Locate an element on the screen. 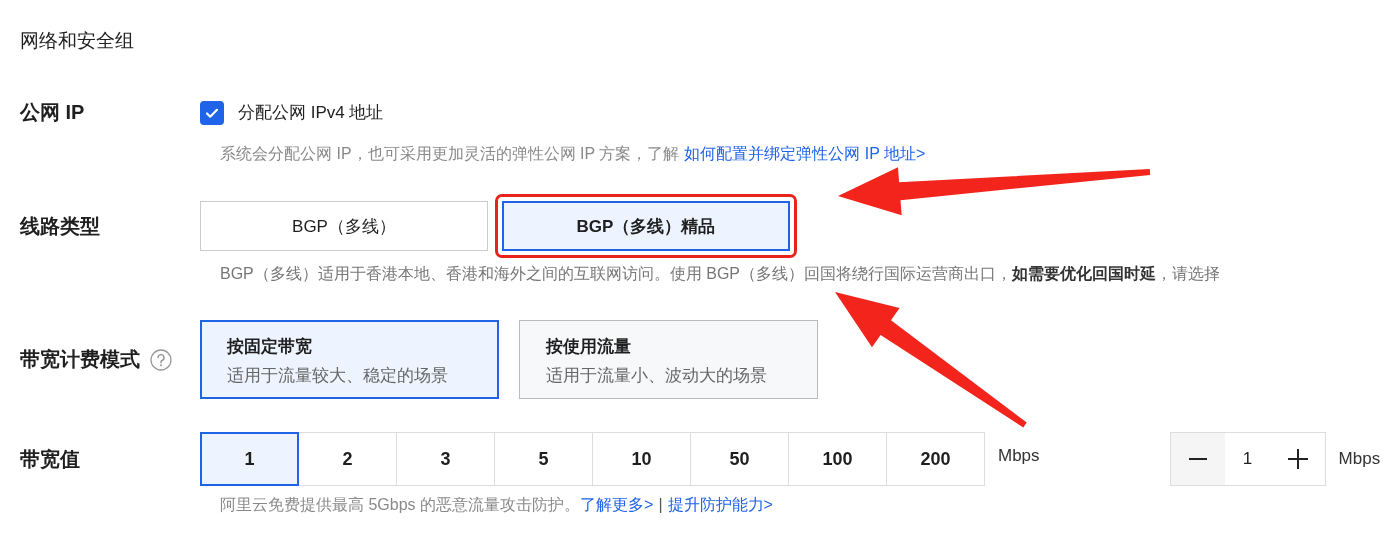 Image resolution: width=1400 pixels, height=544 pixels. minus-icon is located at coordinates (1197, 459).